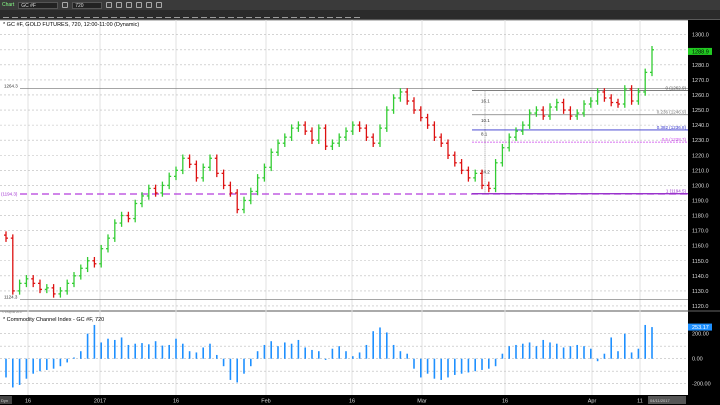 The height and width of the screenshot is (405, 720). What do you see at coordinates (700, 217) in the screenshot?
I see `price-tick-label: 1180.0` at bounding box center [700, 217].